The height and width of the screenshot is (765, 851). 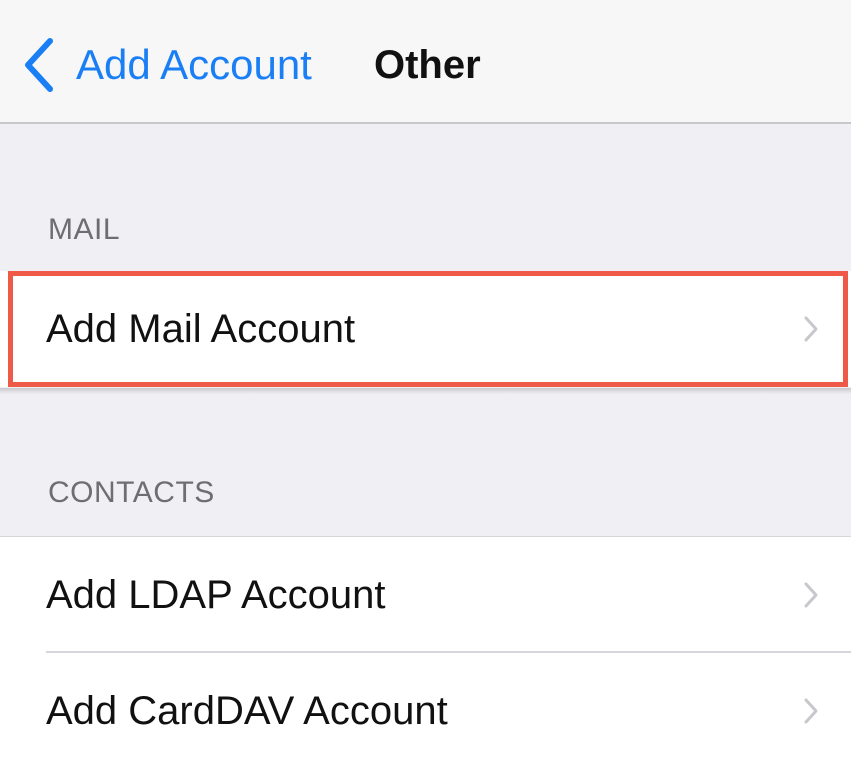 I want to click on row-label: Add LDAP Account, so click(x=216, y=594).